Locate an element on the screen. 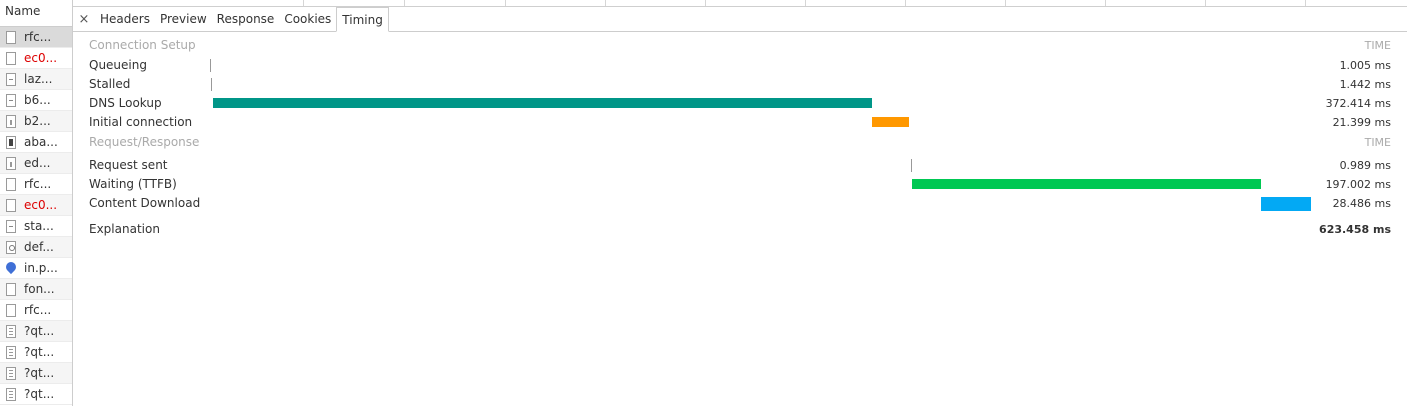 Image resolution: width=1407 pixels, height=406 pixels. timing-row-dns-lookup: DNS Lookup 372.414 ms is located at coordinates (740, 103).